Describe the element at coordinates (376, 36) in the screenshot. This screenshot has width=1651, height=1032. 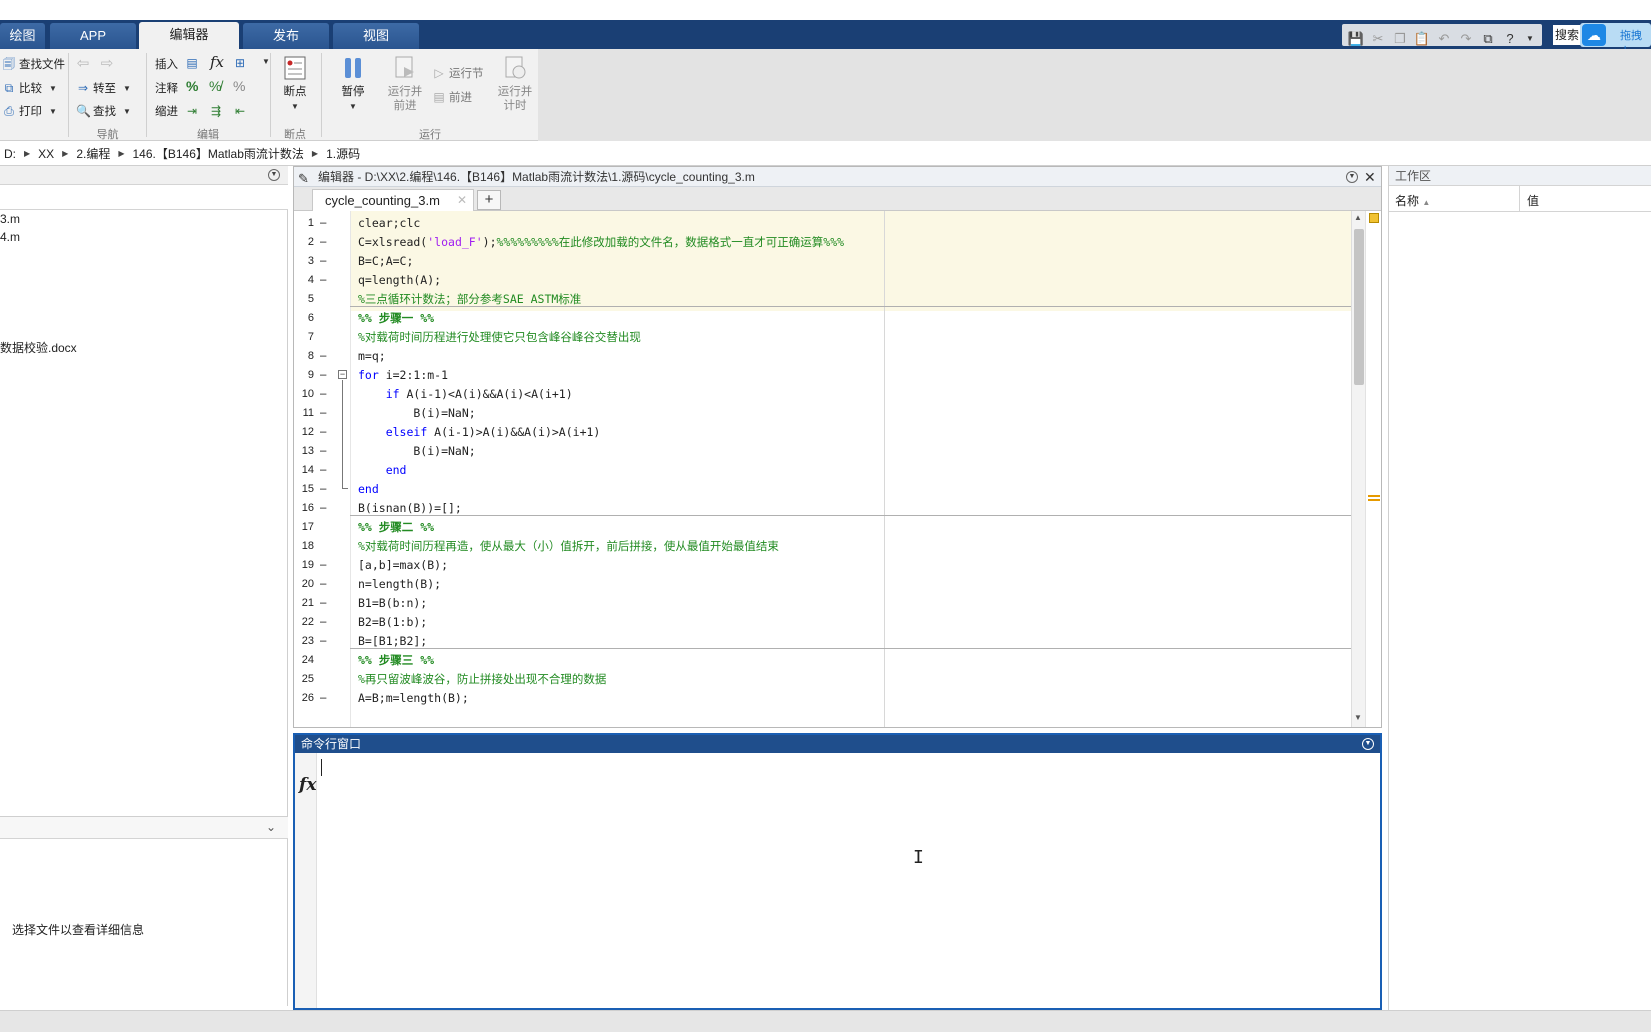
I see `tab-view: 视图` at that location.